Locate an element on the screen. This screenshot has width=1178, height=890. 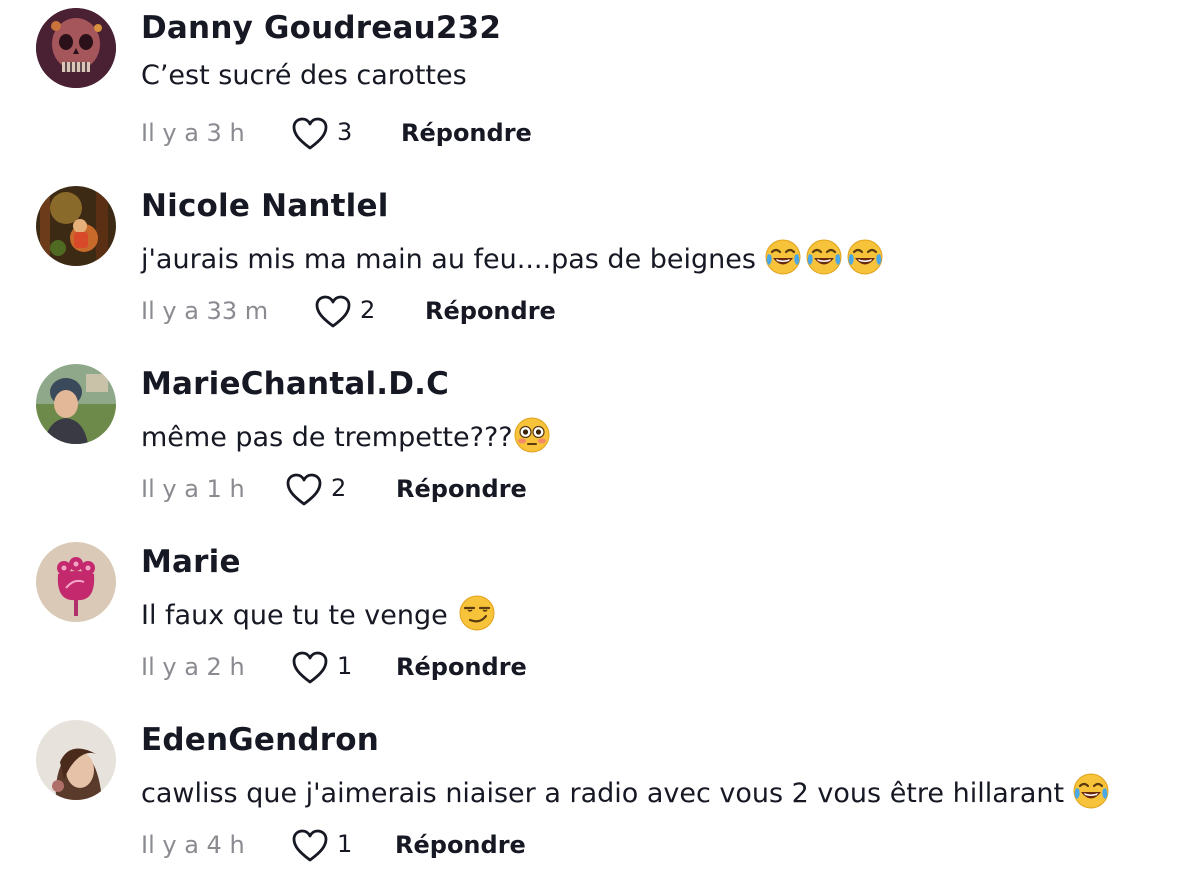
comment-username: Danny Goudreau232 is located at coordinates (321, 28).